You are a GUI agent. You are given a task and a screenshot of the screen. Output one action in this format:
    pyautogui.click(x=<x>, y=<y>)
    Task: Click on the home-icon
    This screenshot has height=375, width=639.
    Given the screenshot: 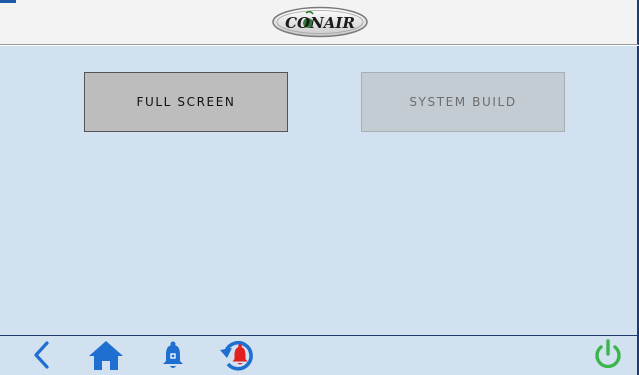 What is the action you would take?
    pyautogui.click(x=106, y=355)
    